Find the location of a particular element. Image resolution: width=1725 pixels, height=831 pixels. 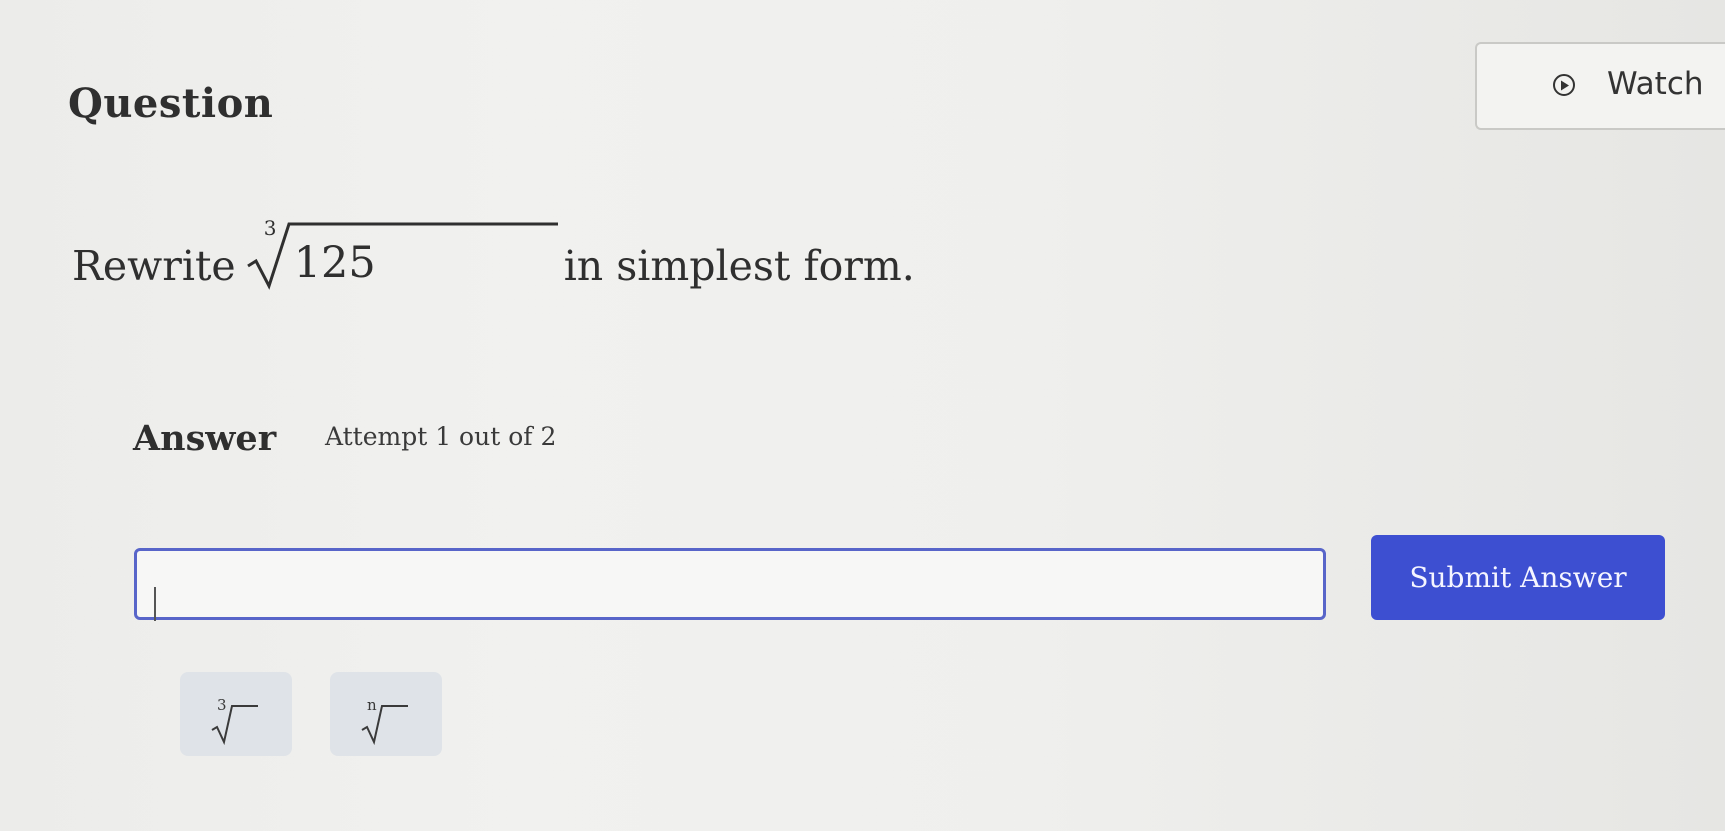

answer-label: Answer is located at coordinates (205, 438).